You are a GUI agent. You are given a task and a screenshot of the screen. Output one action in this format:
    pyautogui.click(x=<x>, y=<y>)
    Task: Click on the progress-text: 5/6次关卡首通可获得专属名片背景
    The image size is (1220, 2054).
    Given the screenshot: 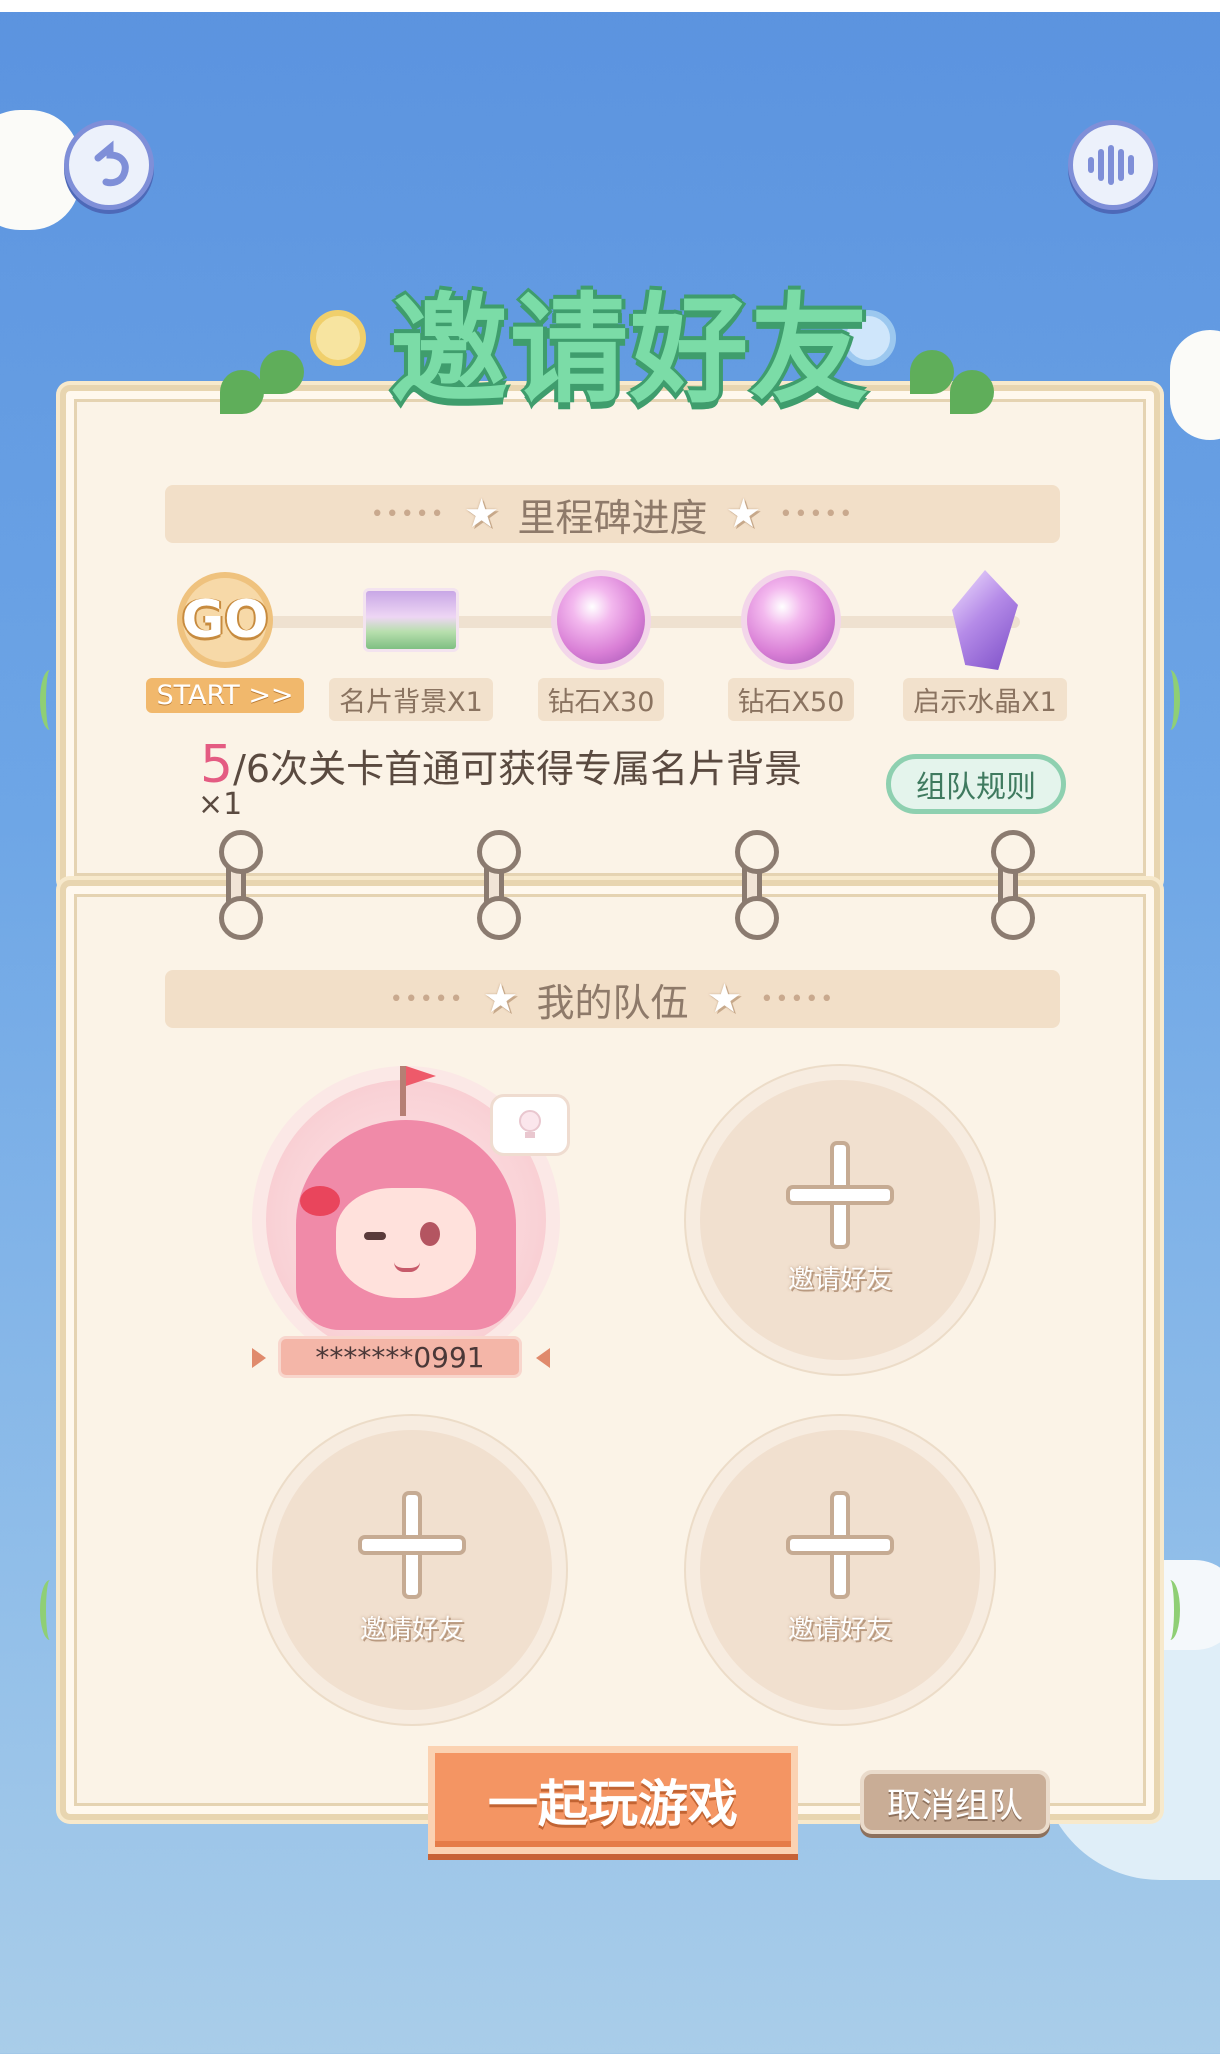 What is the action you would take?
    pyautogui.click(x=501, y=765)
    